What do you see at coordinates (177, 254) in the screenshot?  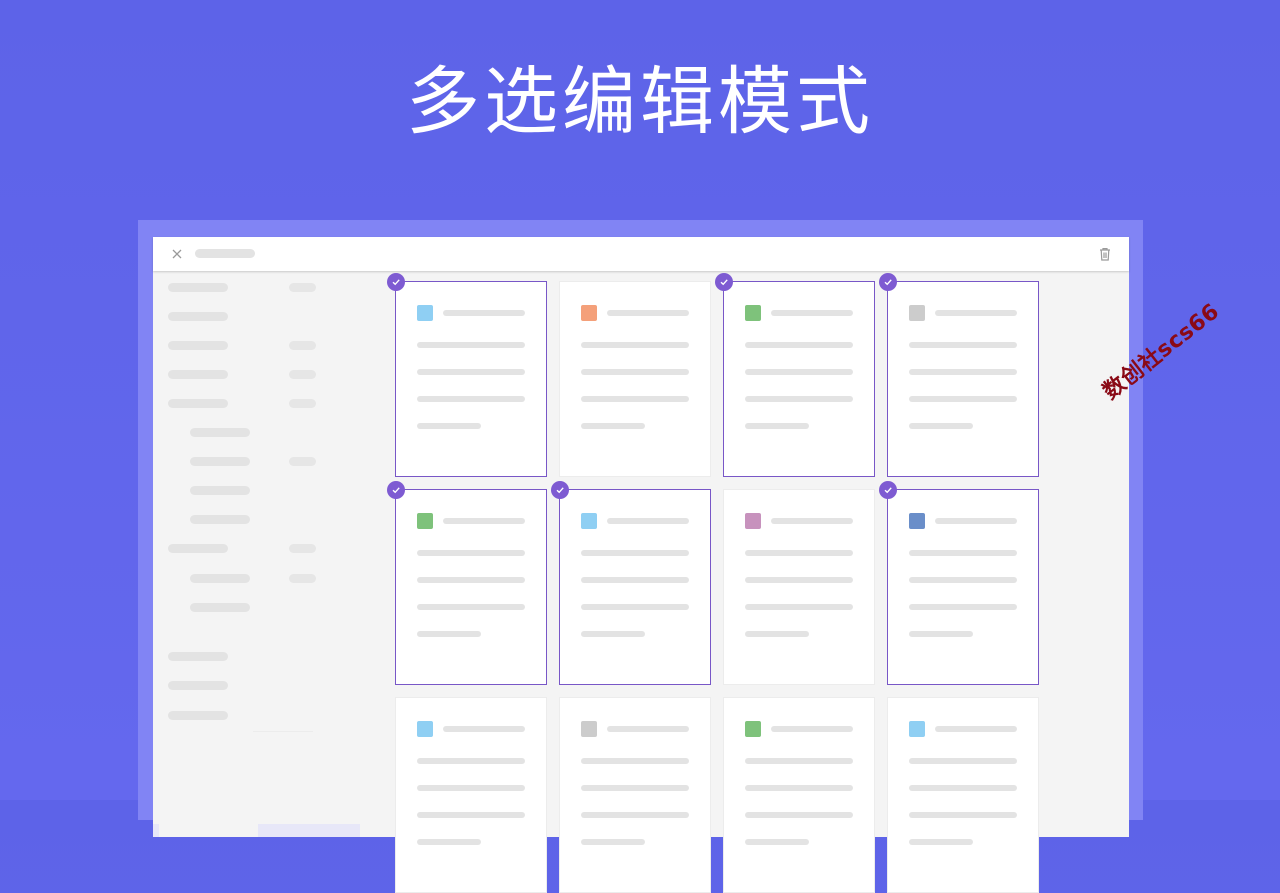 I see `close-icon` at bounding box center [177, 254].